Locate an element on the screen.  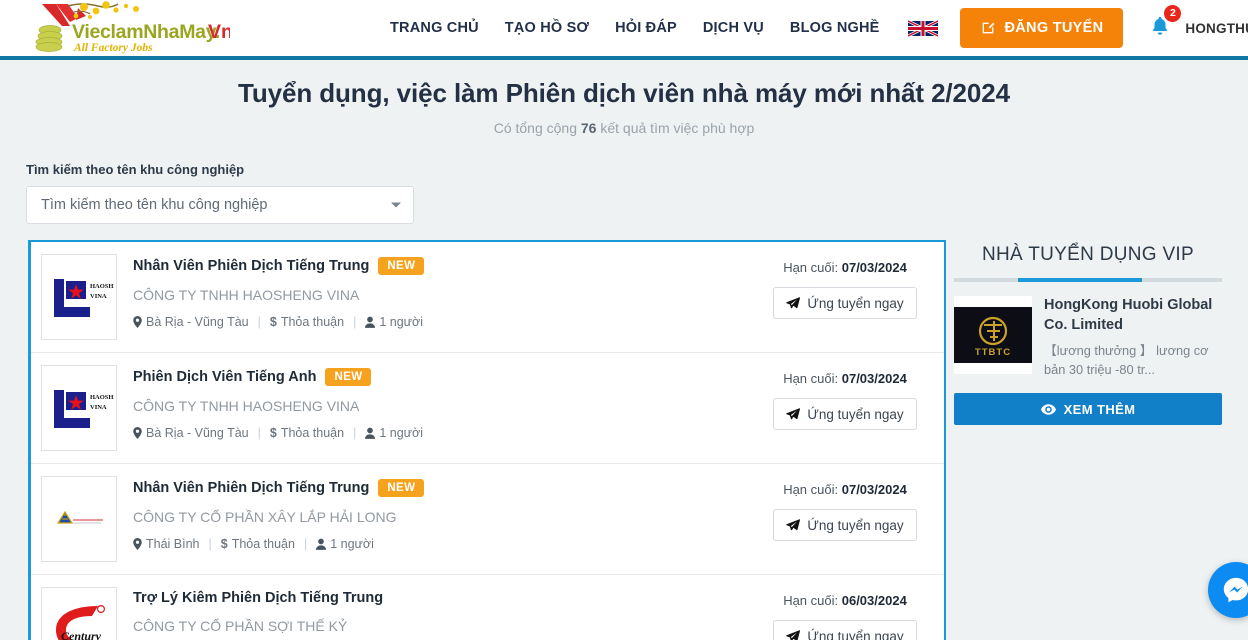
industrial-zone-select: Tìm kiếm theo tên khu công nghiệp is located at coordinates (220, 205).